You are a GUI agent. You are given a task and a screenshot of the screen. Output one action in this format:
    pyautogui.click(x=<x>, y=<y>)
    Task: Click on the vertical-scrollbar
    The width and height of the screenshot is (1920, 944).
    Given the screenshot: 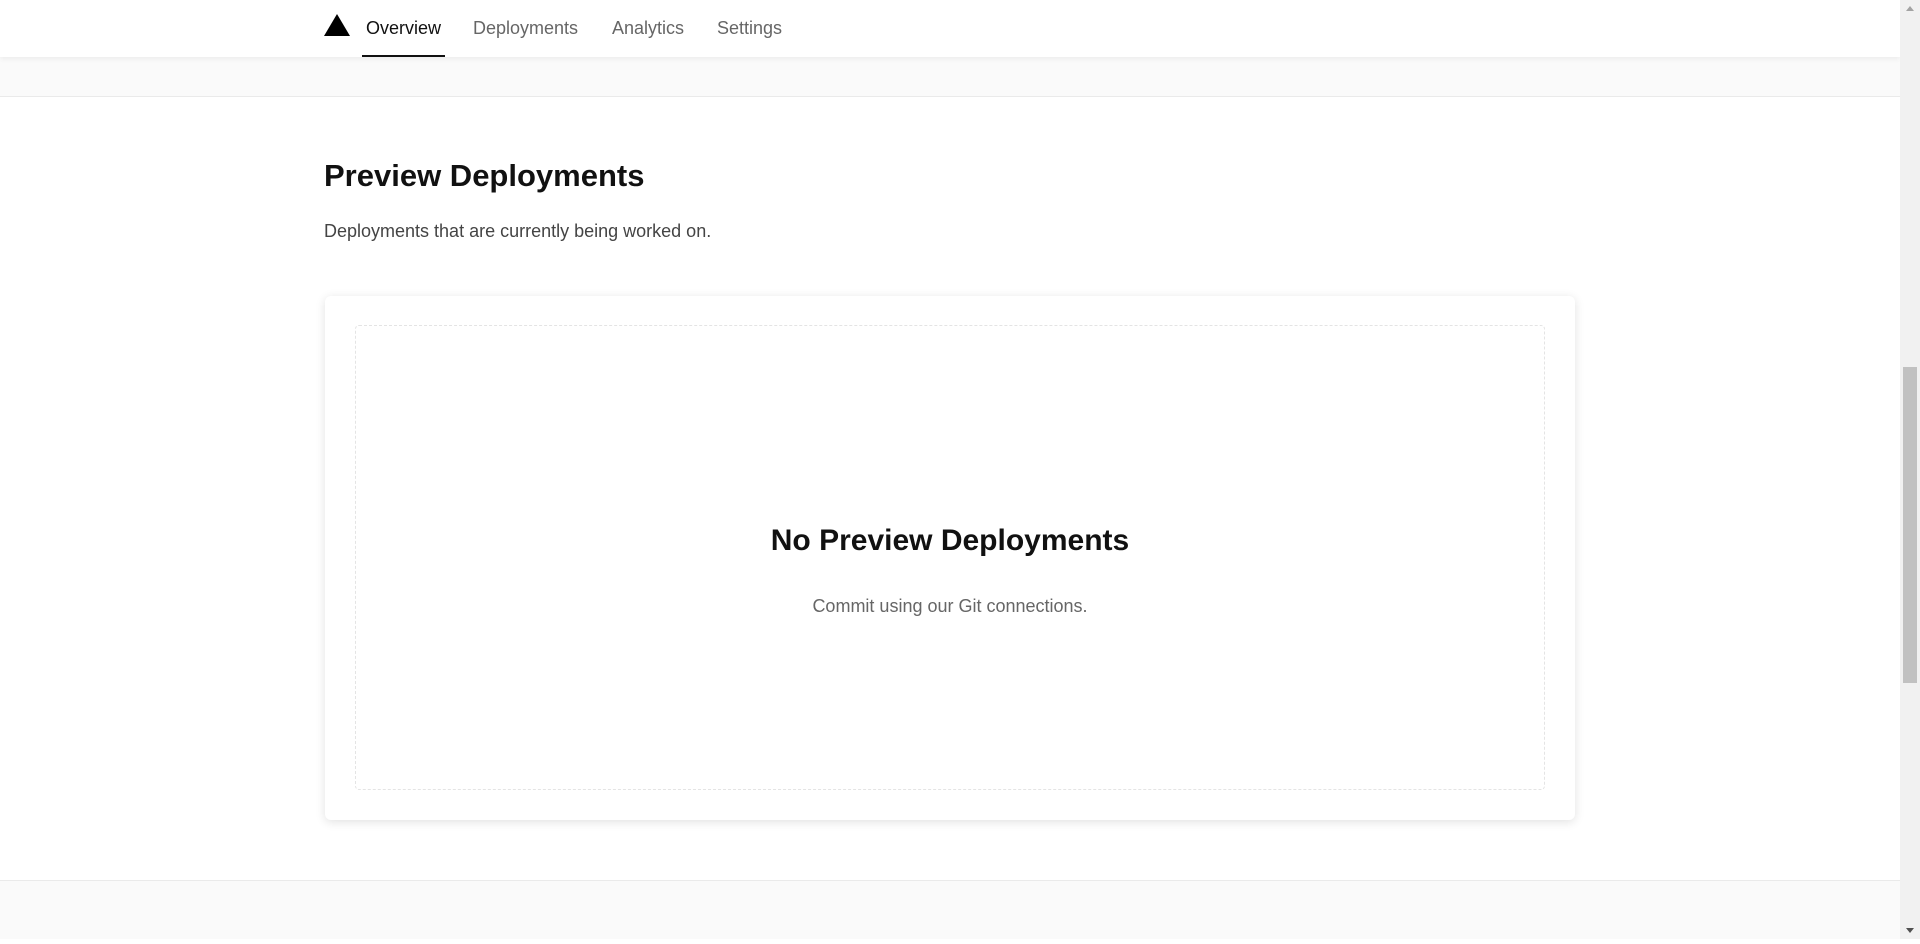 What is the action you would take?
    pyautogui.click(x=1910, y=469)
    